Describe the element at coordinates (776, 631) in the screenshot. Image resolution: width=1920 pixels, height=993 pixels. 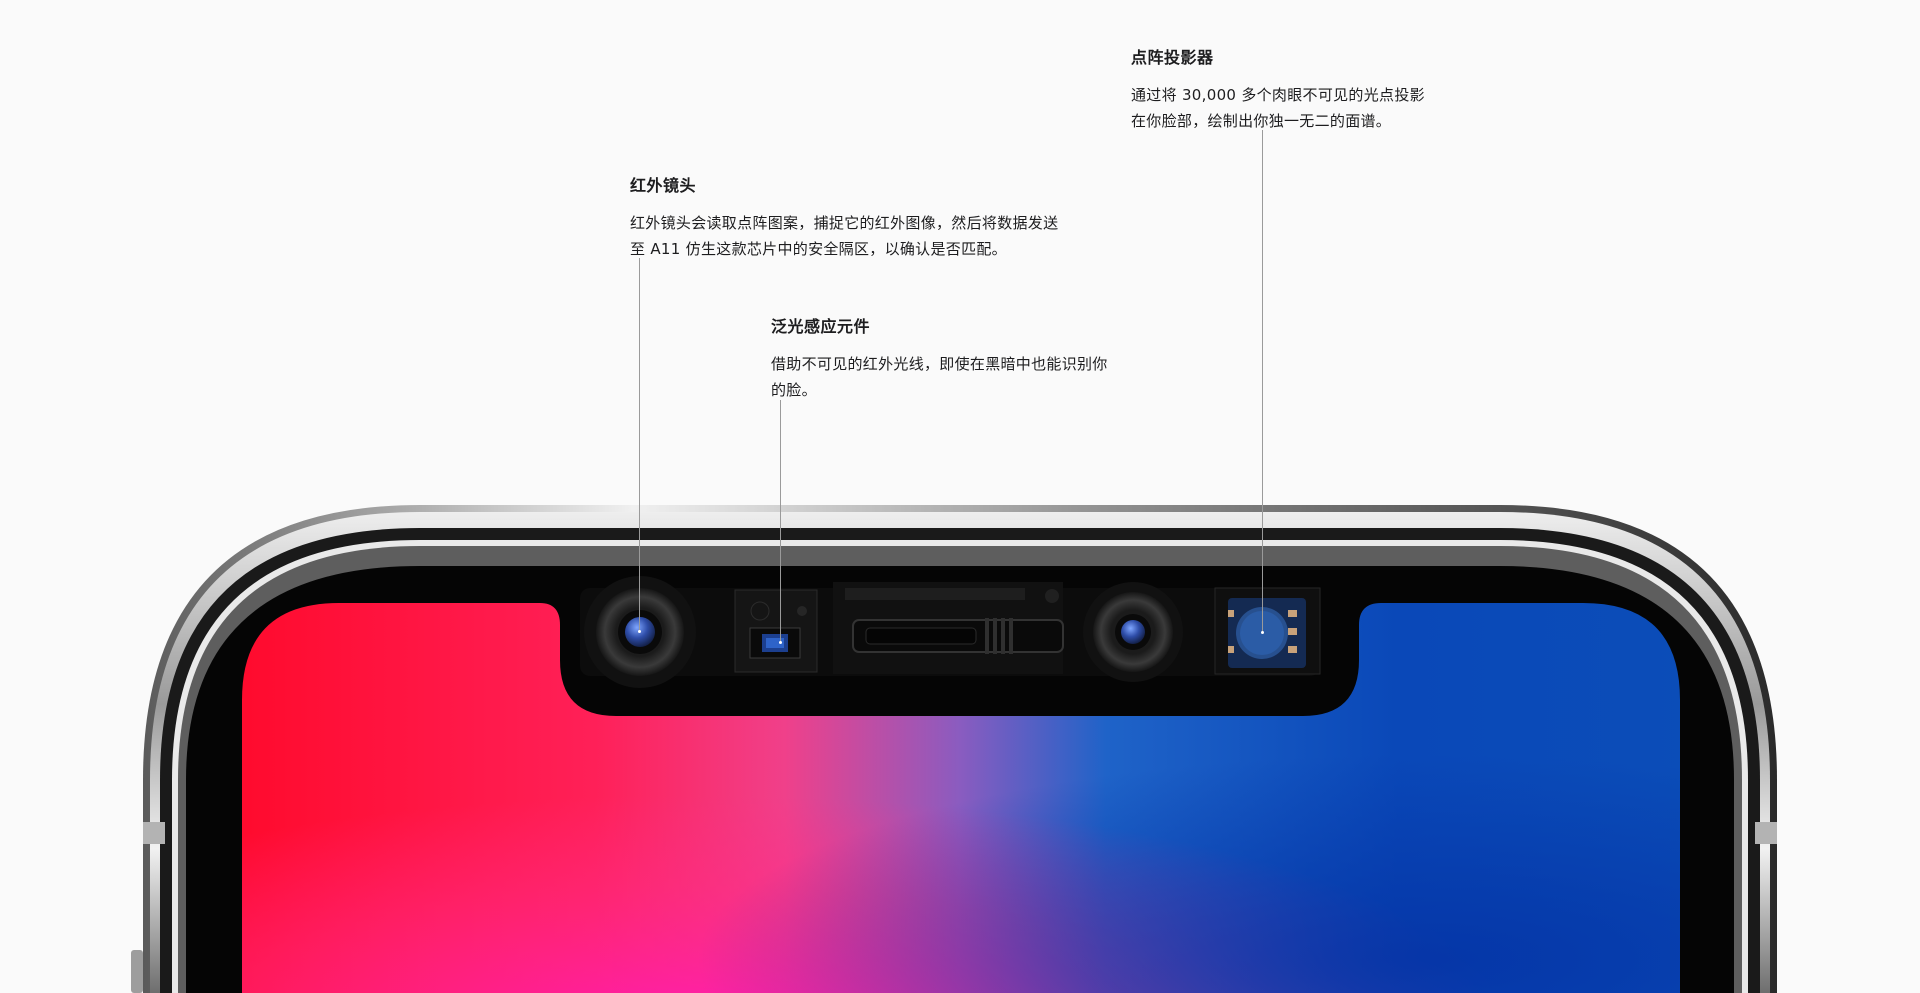
I see `flood-illuminator-icon` at that location.